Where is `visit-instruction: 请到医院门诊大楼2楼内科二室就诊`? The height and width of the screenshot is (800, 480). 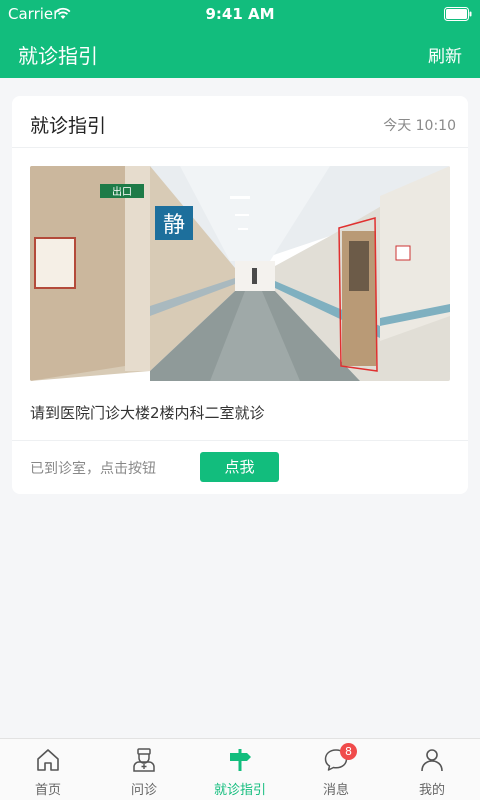 visit-instruction: 请到医院门诊大楼2楼内科二室就诊 is located at coordinates (147, 413).